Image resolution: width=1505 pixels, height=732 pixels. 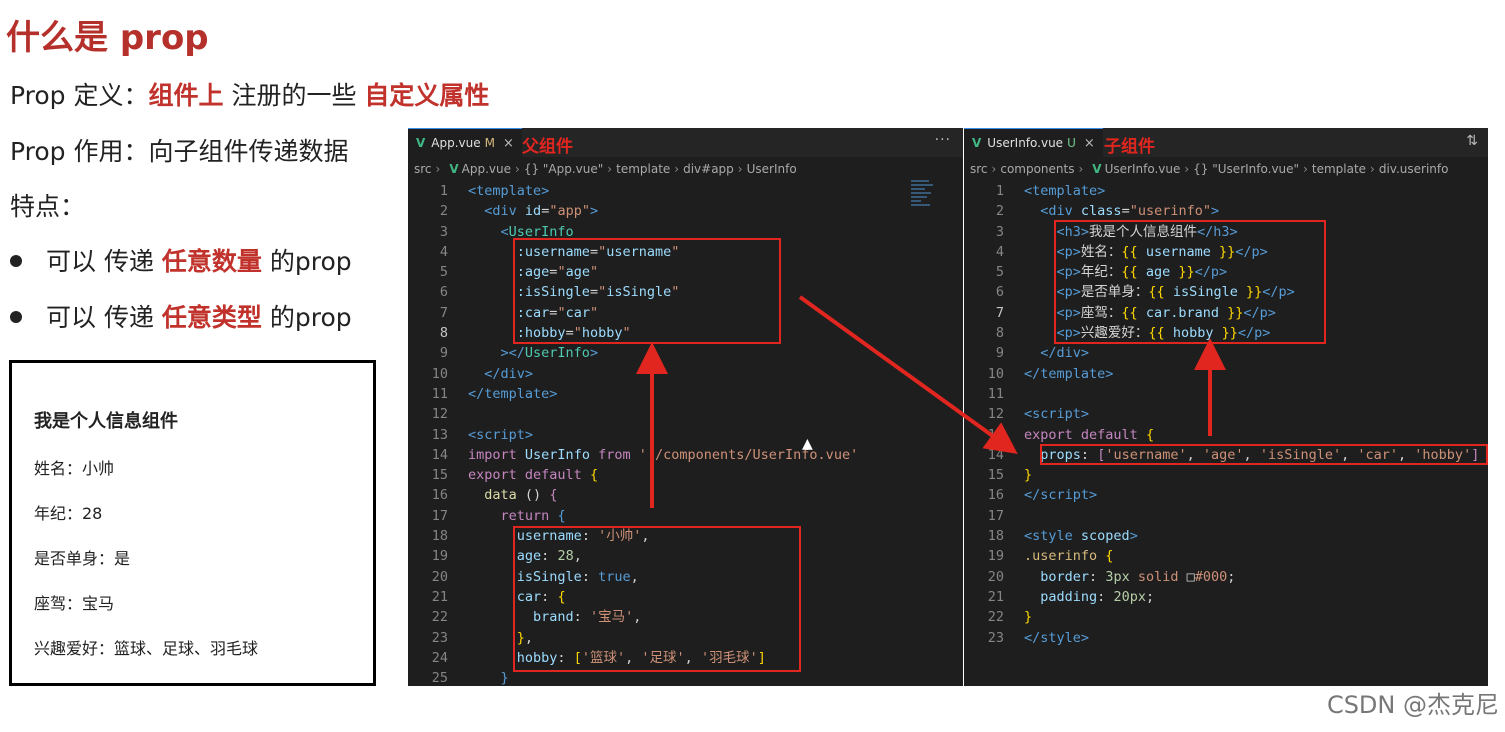 What do you see at coordinates (79, 95) in the screenshot?
I see `definition-label: Prop 定义：` at bounding box center [79, 95].